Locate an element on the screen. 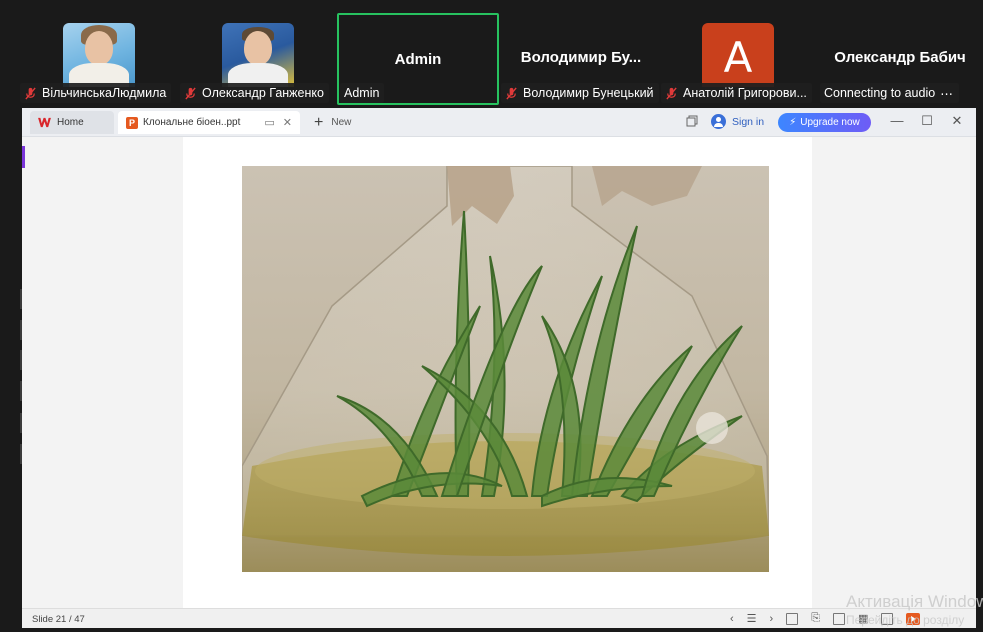  shared-screen-left-edge is located at coordinates (11, 370).